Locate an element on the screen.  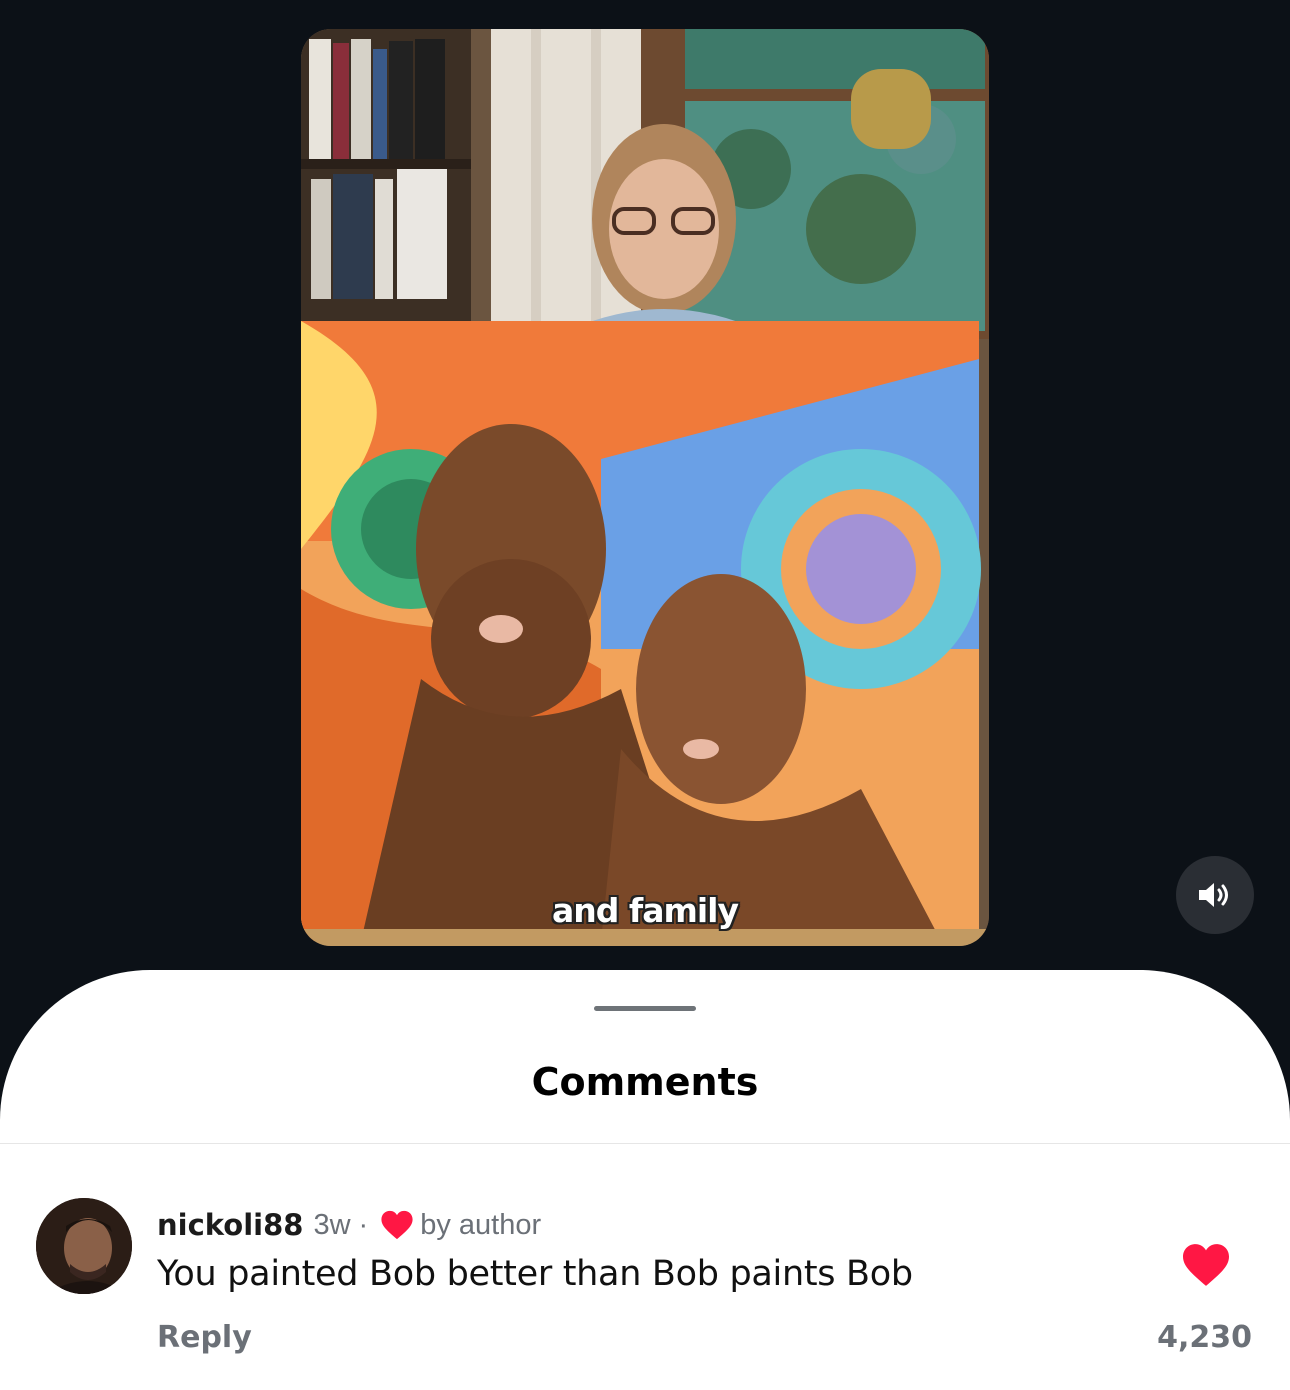
sheet-drag-handle is located at coordinates (645, 1008).